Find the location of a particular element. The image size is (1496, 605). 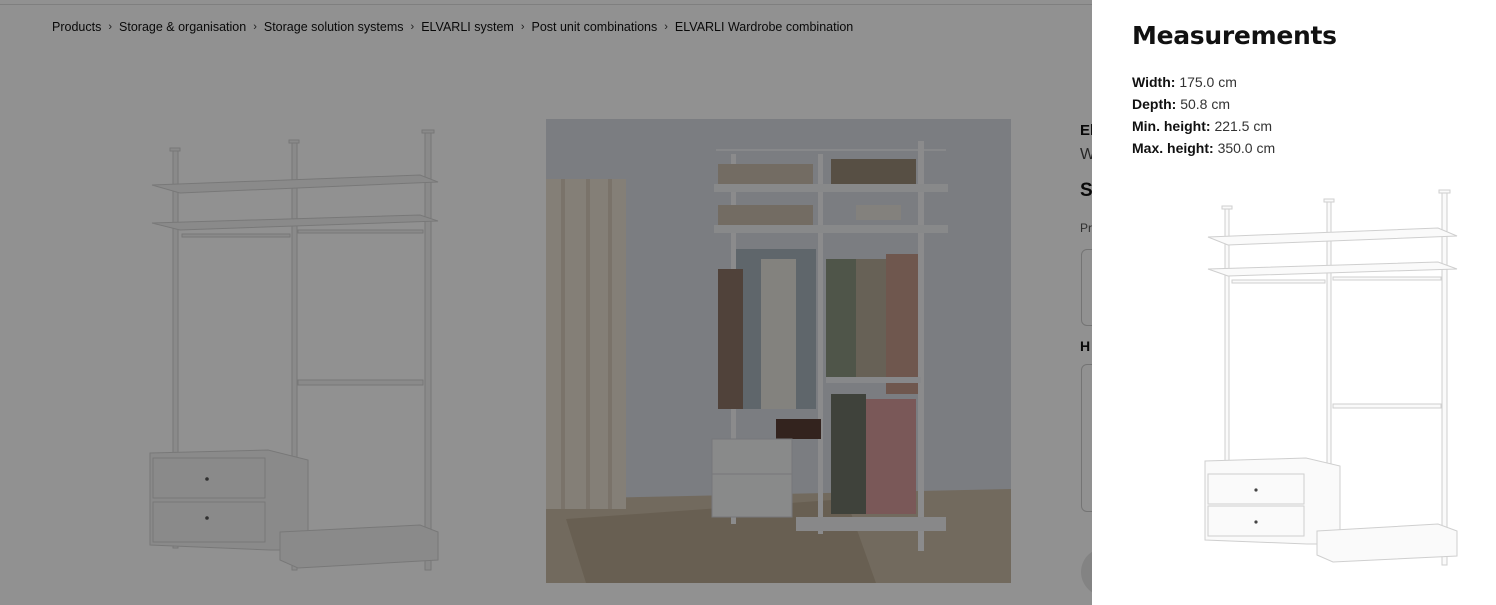

measurement-min-height: Min. height: 221.5 cm is located at coordinates (1203, 126).